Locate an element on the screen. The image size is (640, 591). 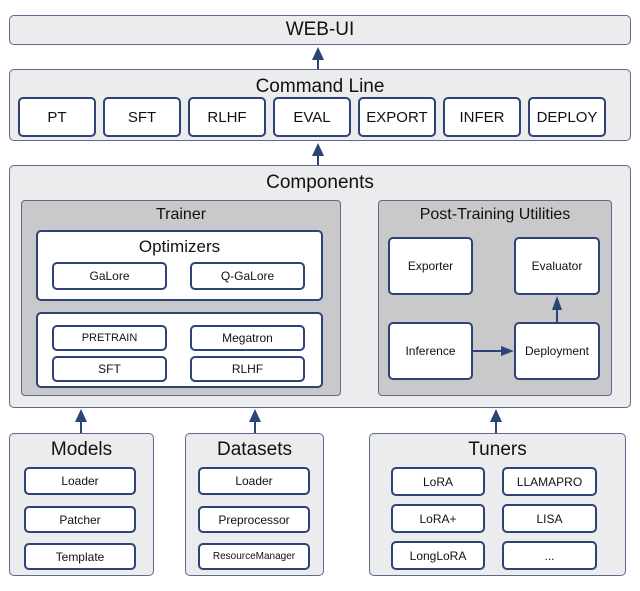
arrow-deployment-to-evaluator is located at coordinates (557, 309).